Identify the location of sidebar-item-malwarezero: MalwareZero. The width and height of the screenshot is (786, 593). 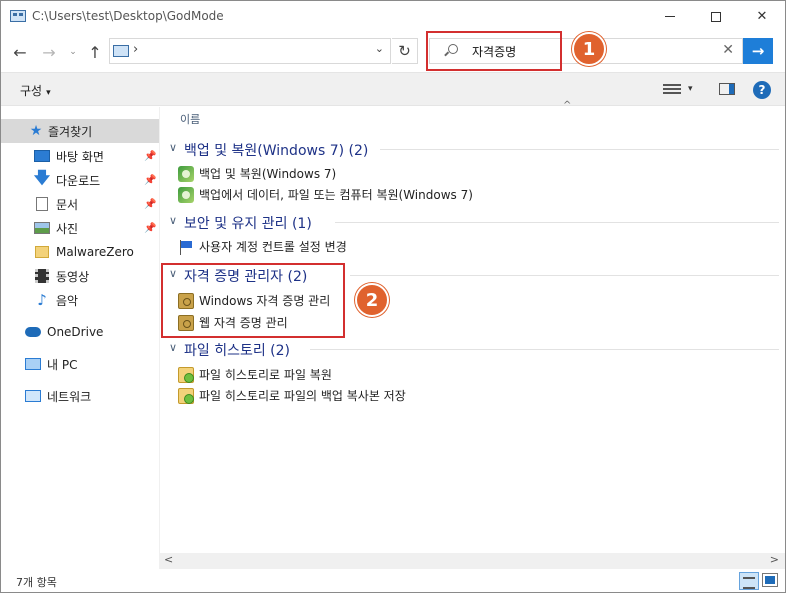
(80, 252).